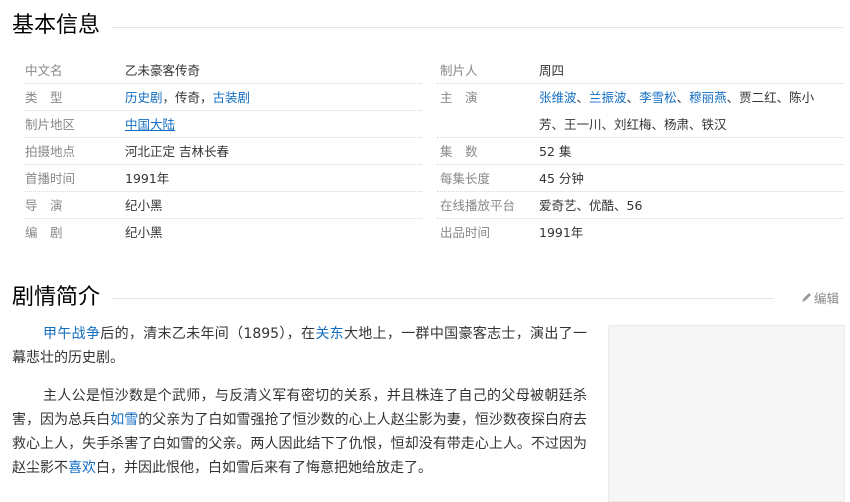  What do you see at coordinates (434, 124) in the screenshot?
I see `info-row: 制片地区 中国大陆 芳、王一川、刘红梅、杨肃、铁汉` at bounding box center [434, 124].